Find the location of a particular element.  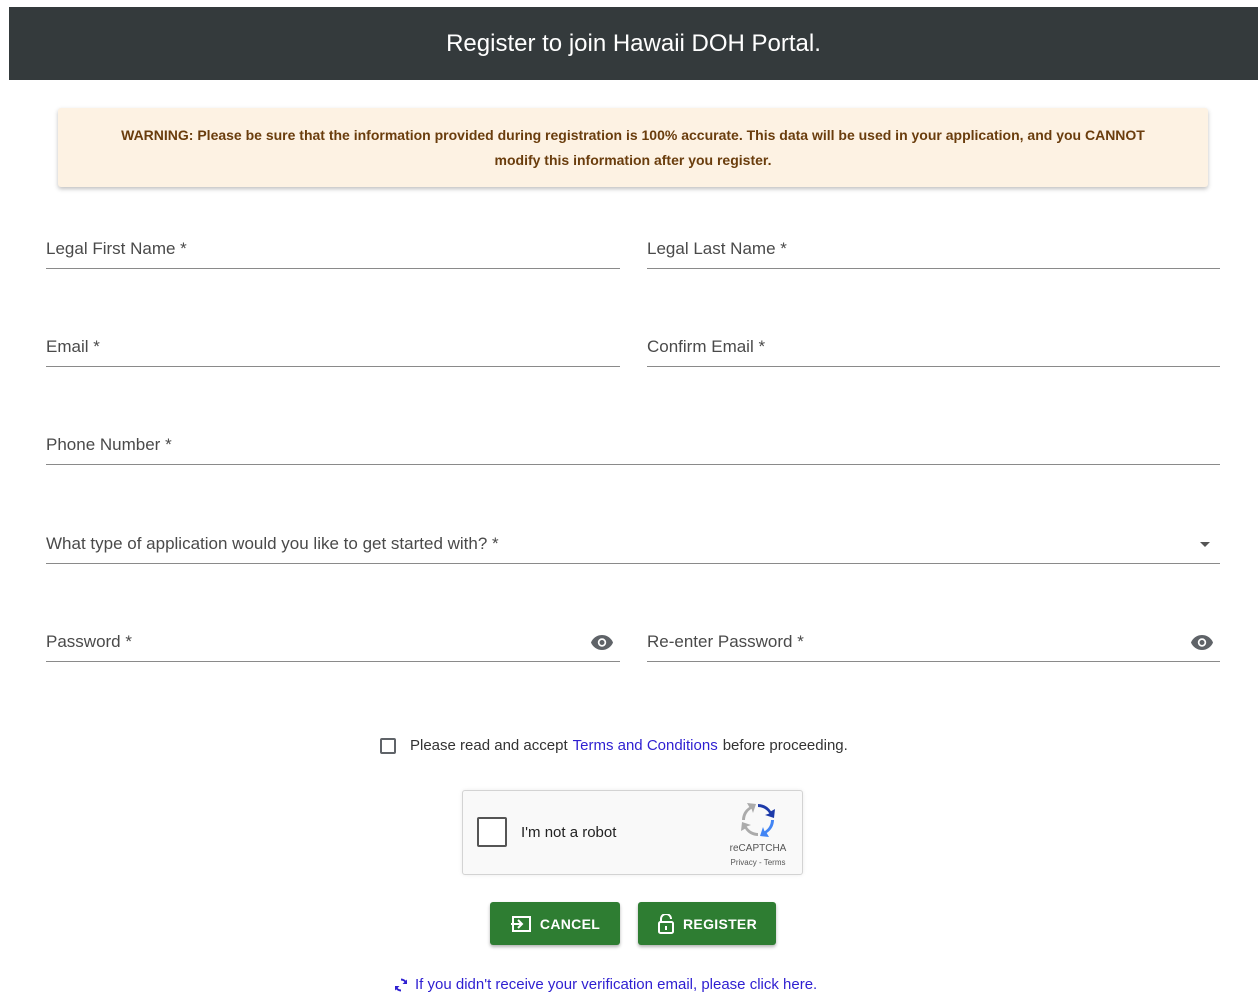

confirm-email-field: Confirm Email * is located at coordinates (933, 347).